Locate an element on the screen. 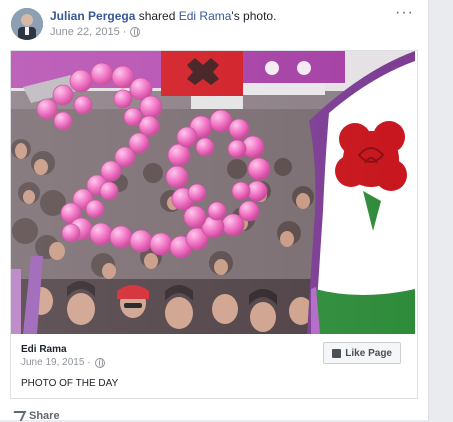 This screenshot has height=422, width=453. like-page-label: Like Page is located at coordinates (368, 353).